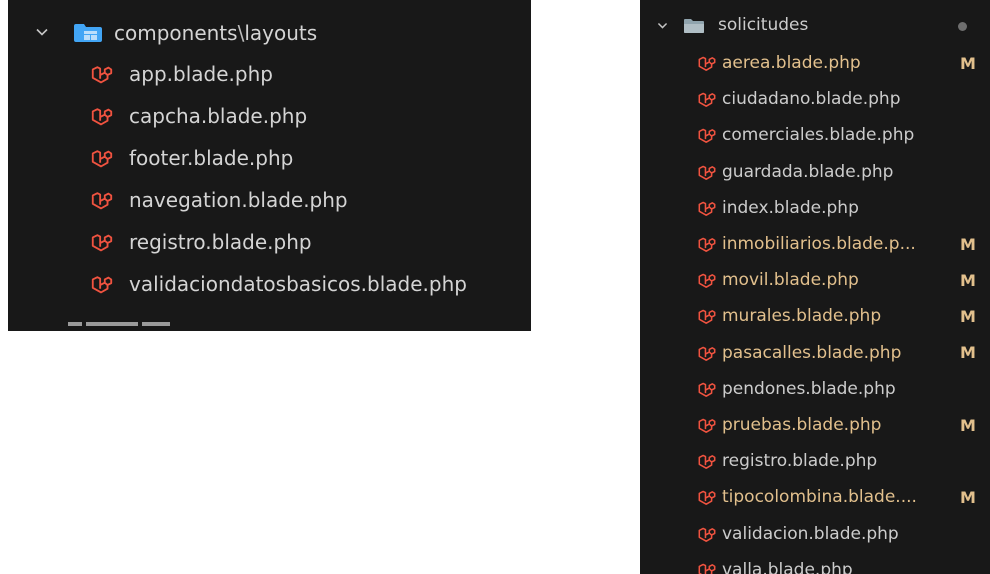 Image resolution: width=990 pixels, height=574 pixels. I want to click on file-label: validaciondatosbasicos.blade.php, so click(298, 284).